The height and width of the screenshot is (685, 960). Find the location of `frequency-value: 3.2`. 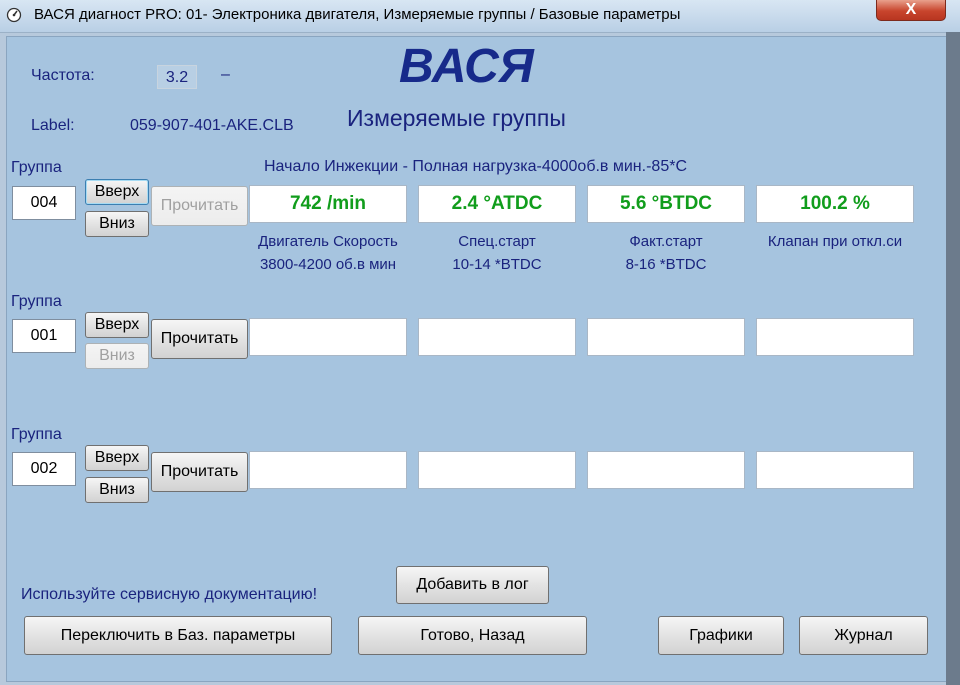

frequency-value: 3.2 is located at coordinates (177, 77).